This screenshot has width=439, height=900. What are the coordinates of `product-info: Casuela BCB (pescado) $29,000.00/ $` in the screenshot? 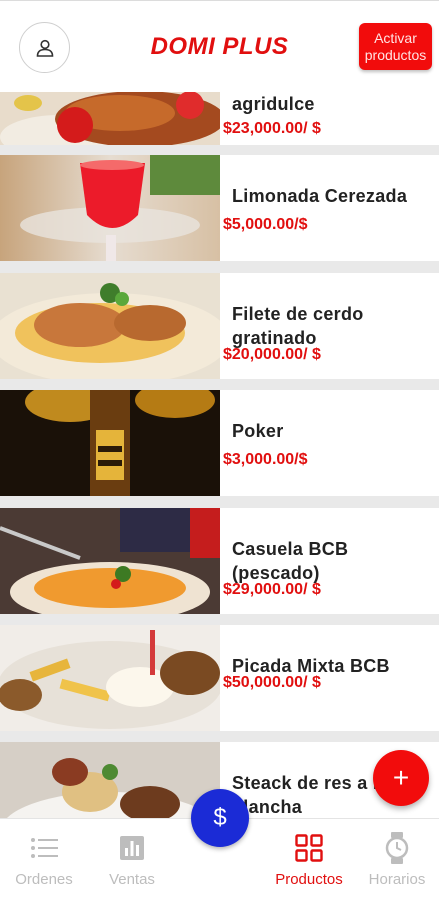 It's located at (329, 561).